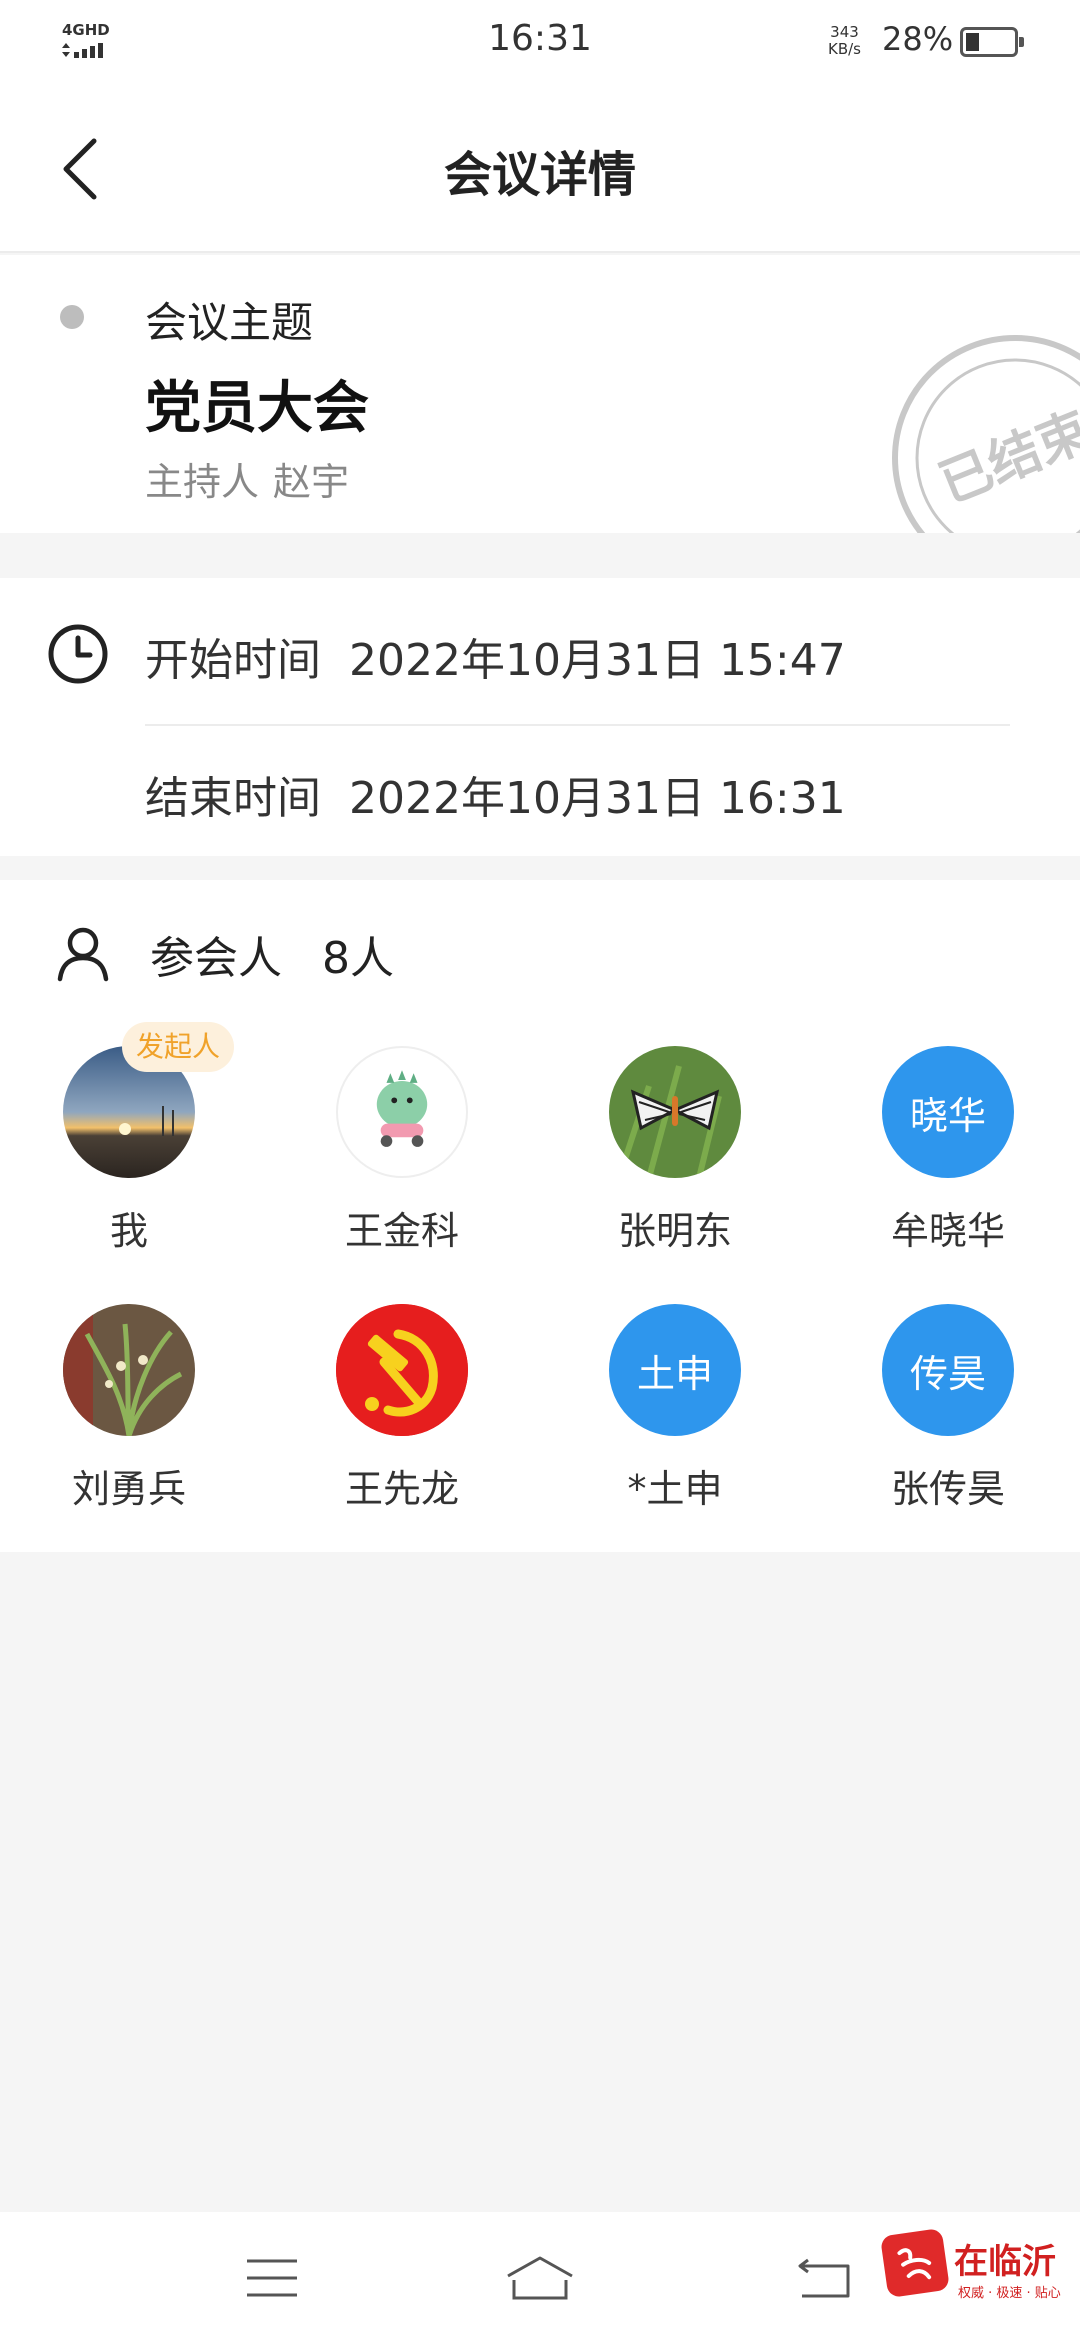  I want to click on butterfly-photo, so click(675, 1112).